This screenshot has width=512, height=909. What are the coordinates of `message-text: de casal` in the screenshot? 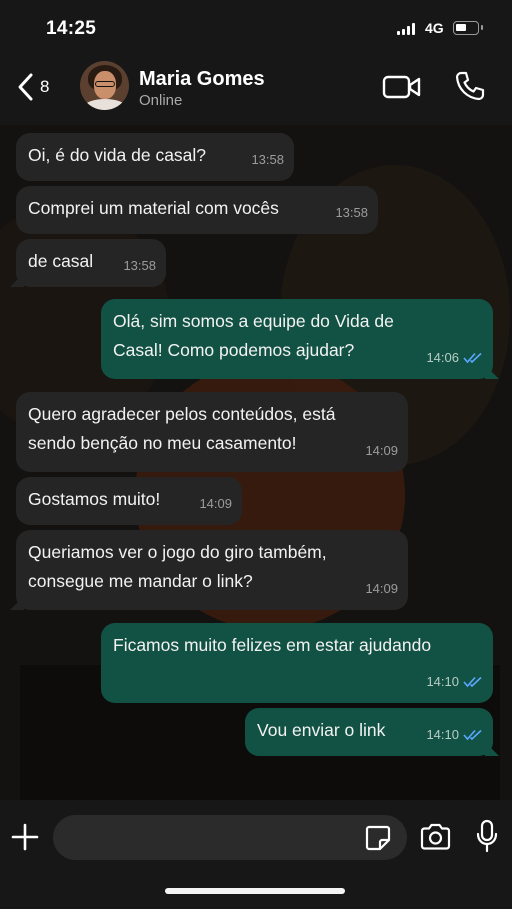 It's located at (61, 261).